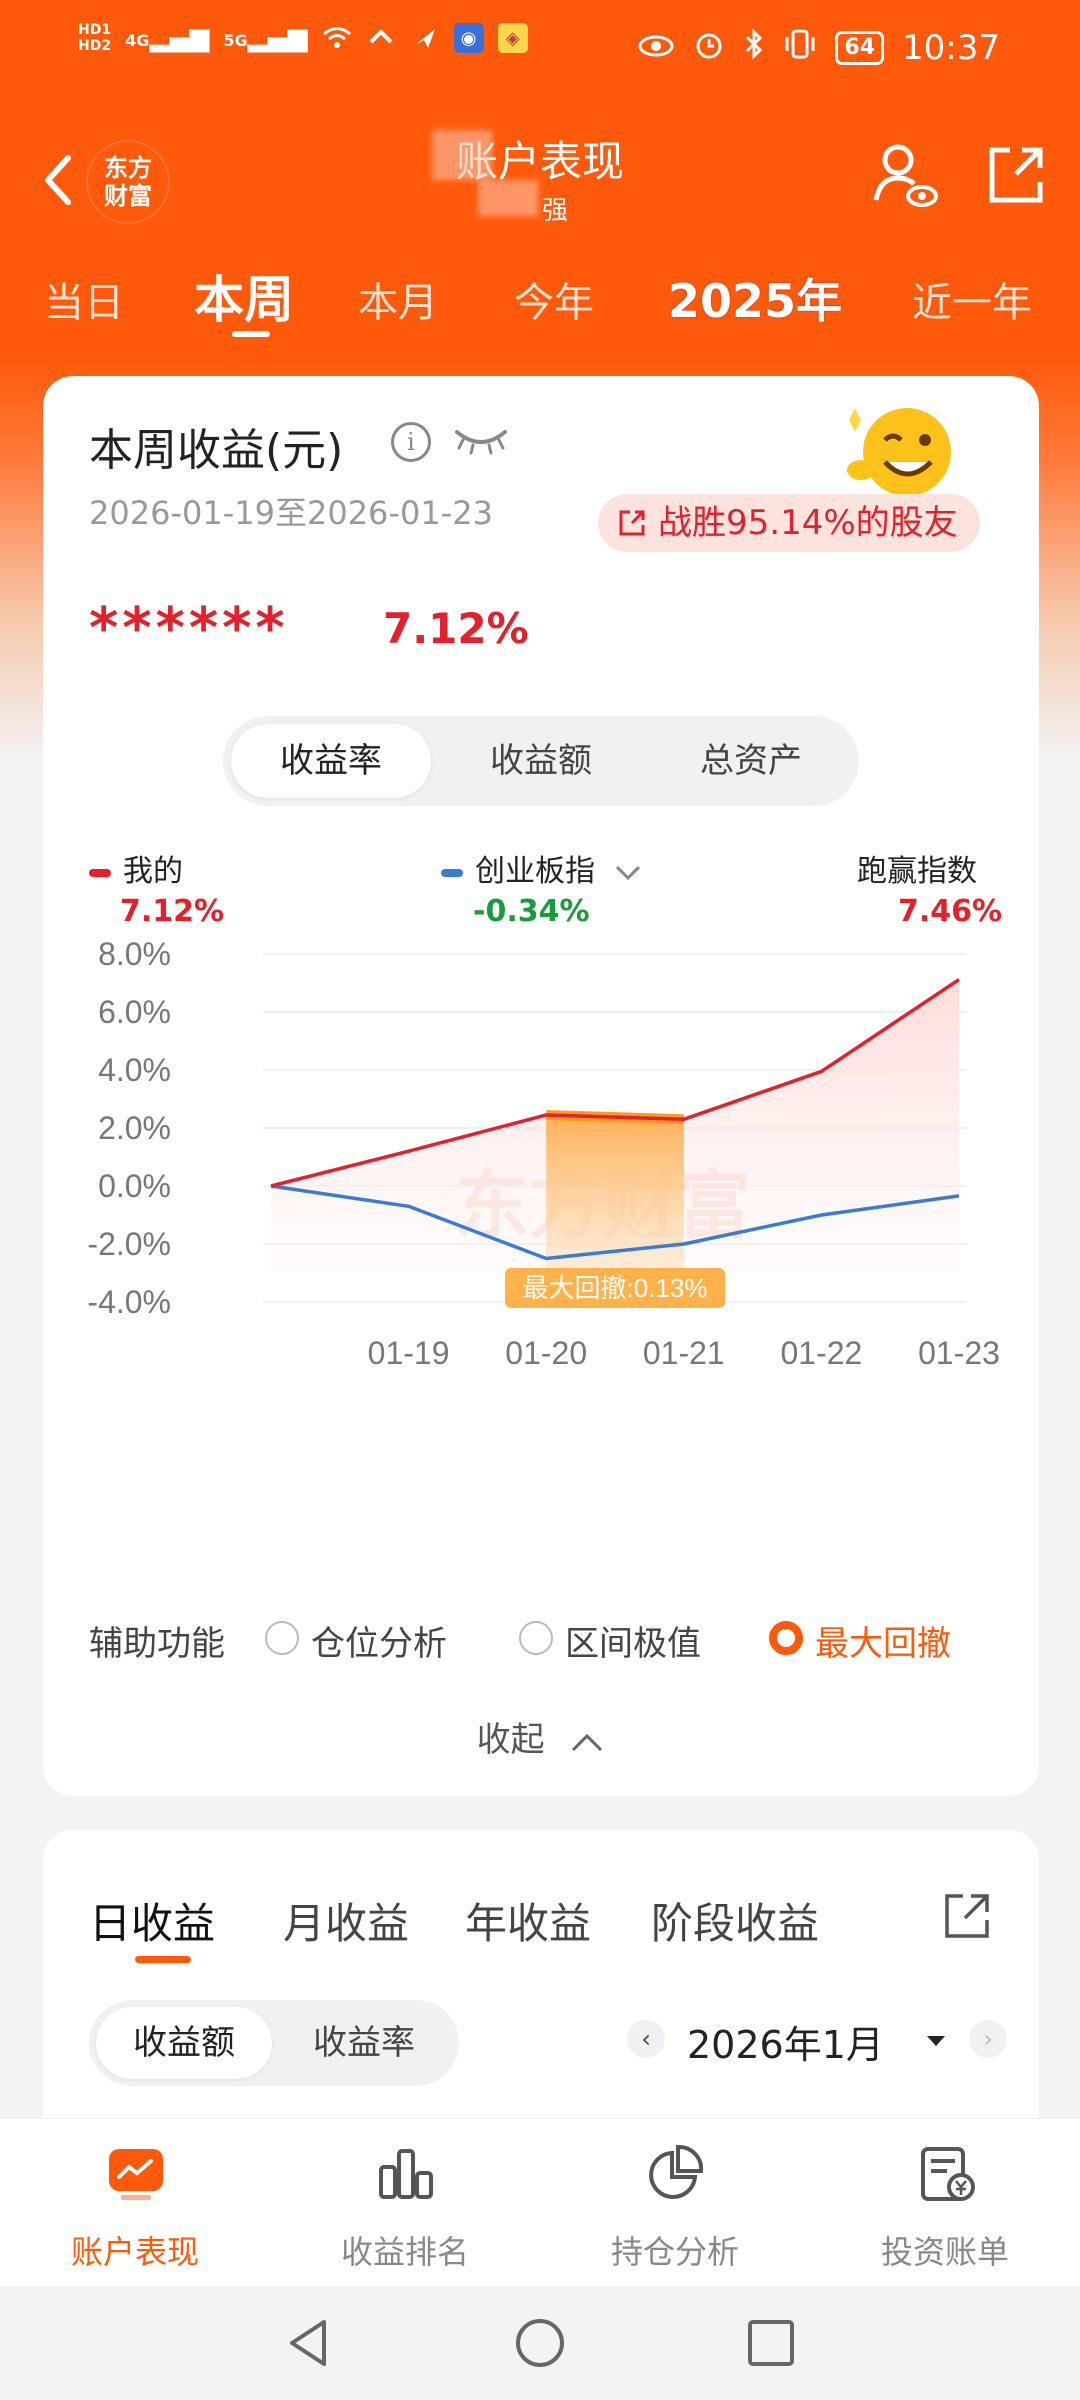 The height and width of the screenshot is (2400, 1080). Describe the element at coordinates (100, 872) in the screenshot. I see `legend-mine-swatch` at that location.